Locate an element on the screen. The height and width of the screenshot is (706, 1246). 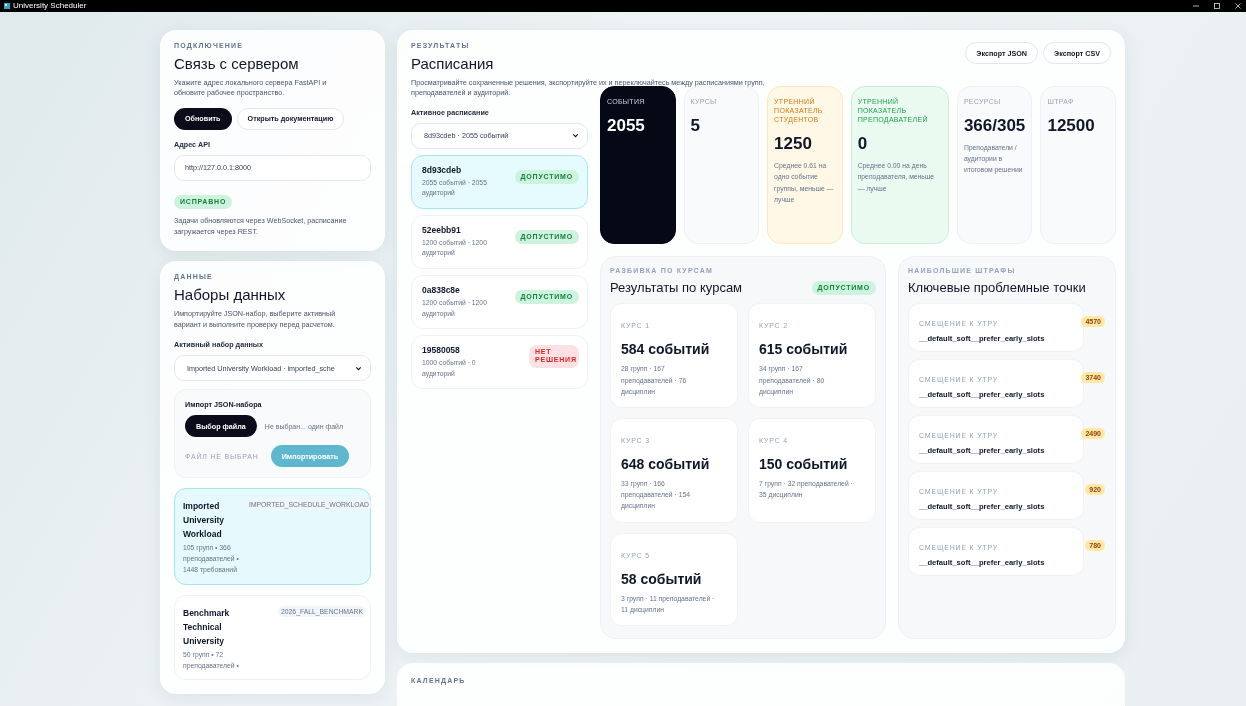
schedule-id: 8d93cdeb is located at coordinates (442, 169).